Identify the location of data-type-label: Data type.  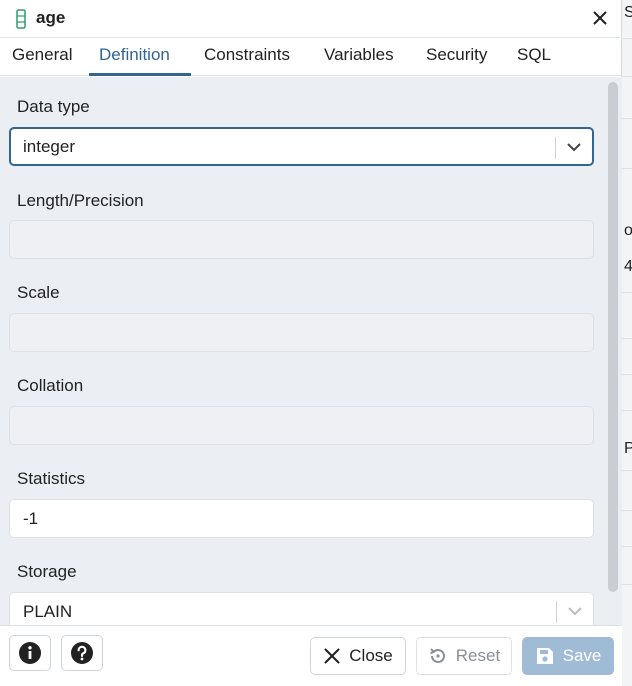
(53, 106).